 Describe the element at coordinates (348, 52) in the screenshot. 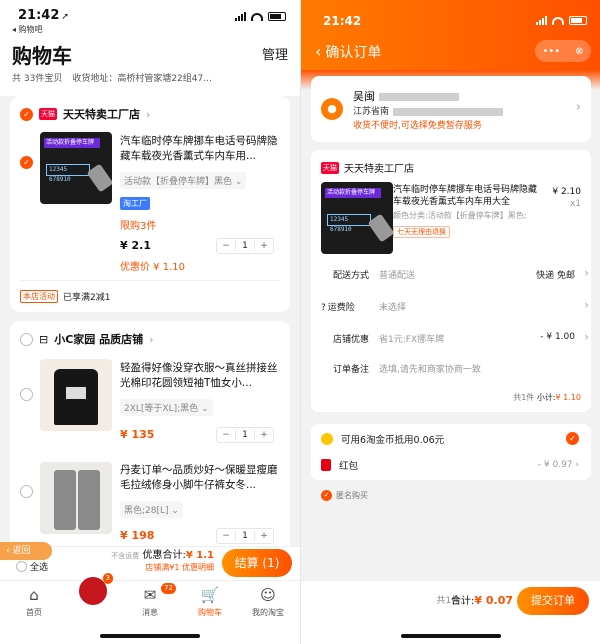

I see `page-title: ‹ 确认订单` at that location.